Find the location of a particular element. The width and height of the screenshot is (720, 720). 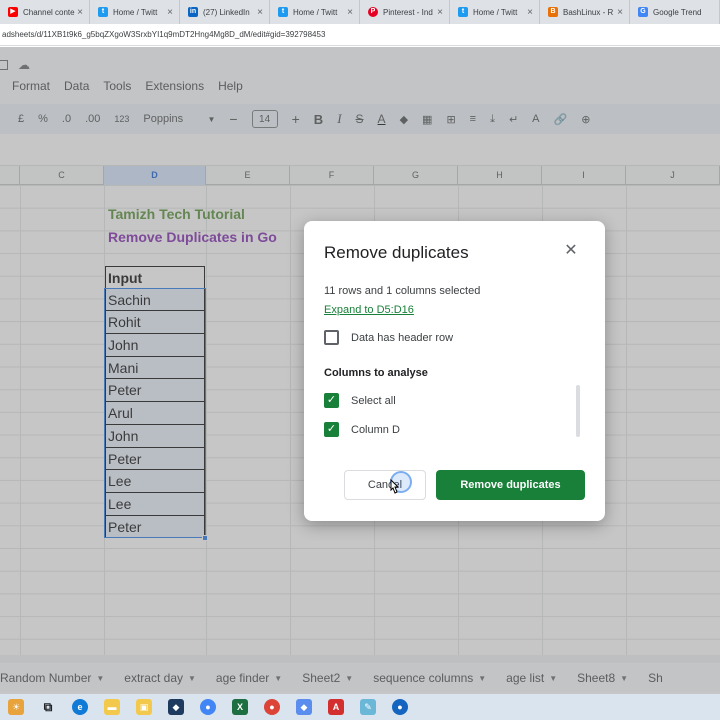

select-all-label: Select all is located at coordinates (373, 400).